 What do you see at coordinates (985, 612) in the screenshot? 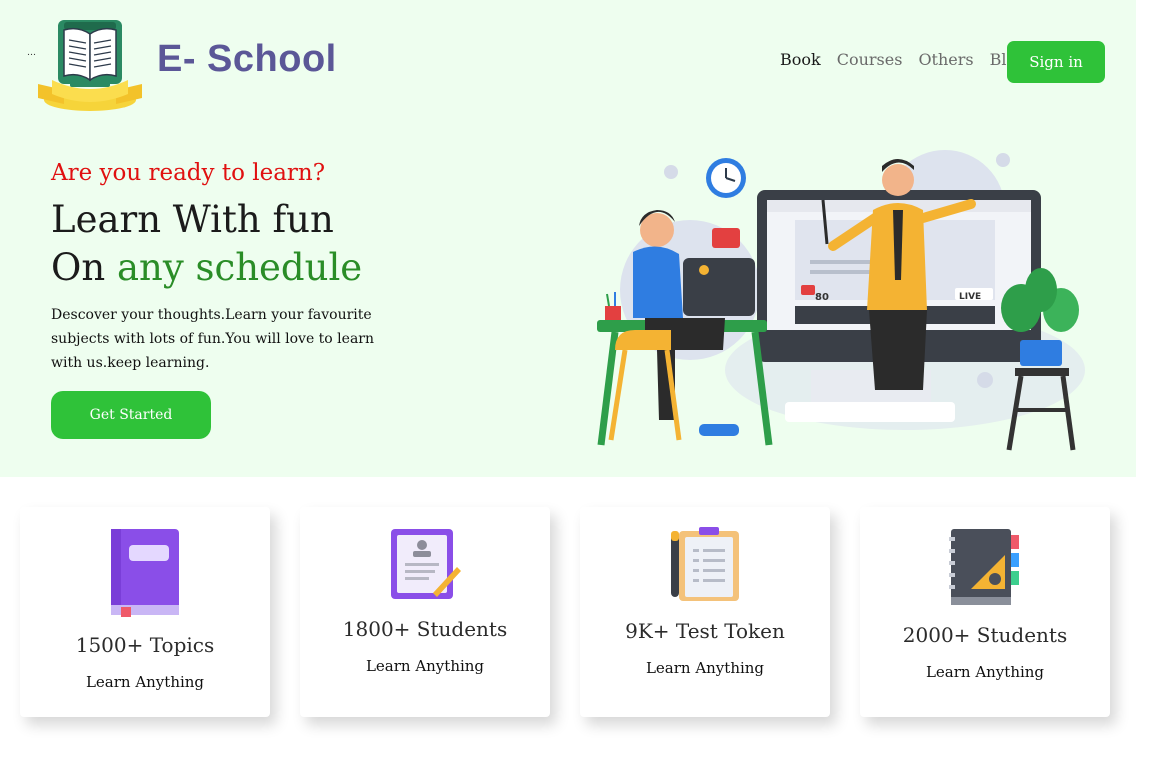
I see `stat-card-students-2000: 2000+ Students Learn Anything` at bounding box center [985, 612].